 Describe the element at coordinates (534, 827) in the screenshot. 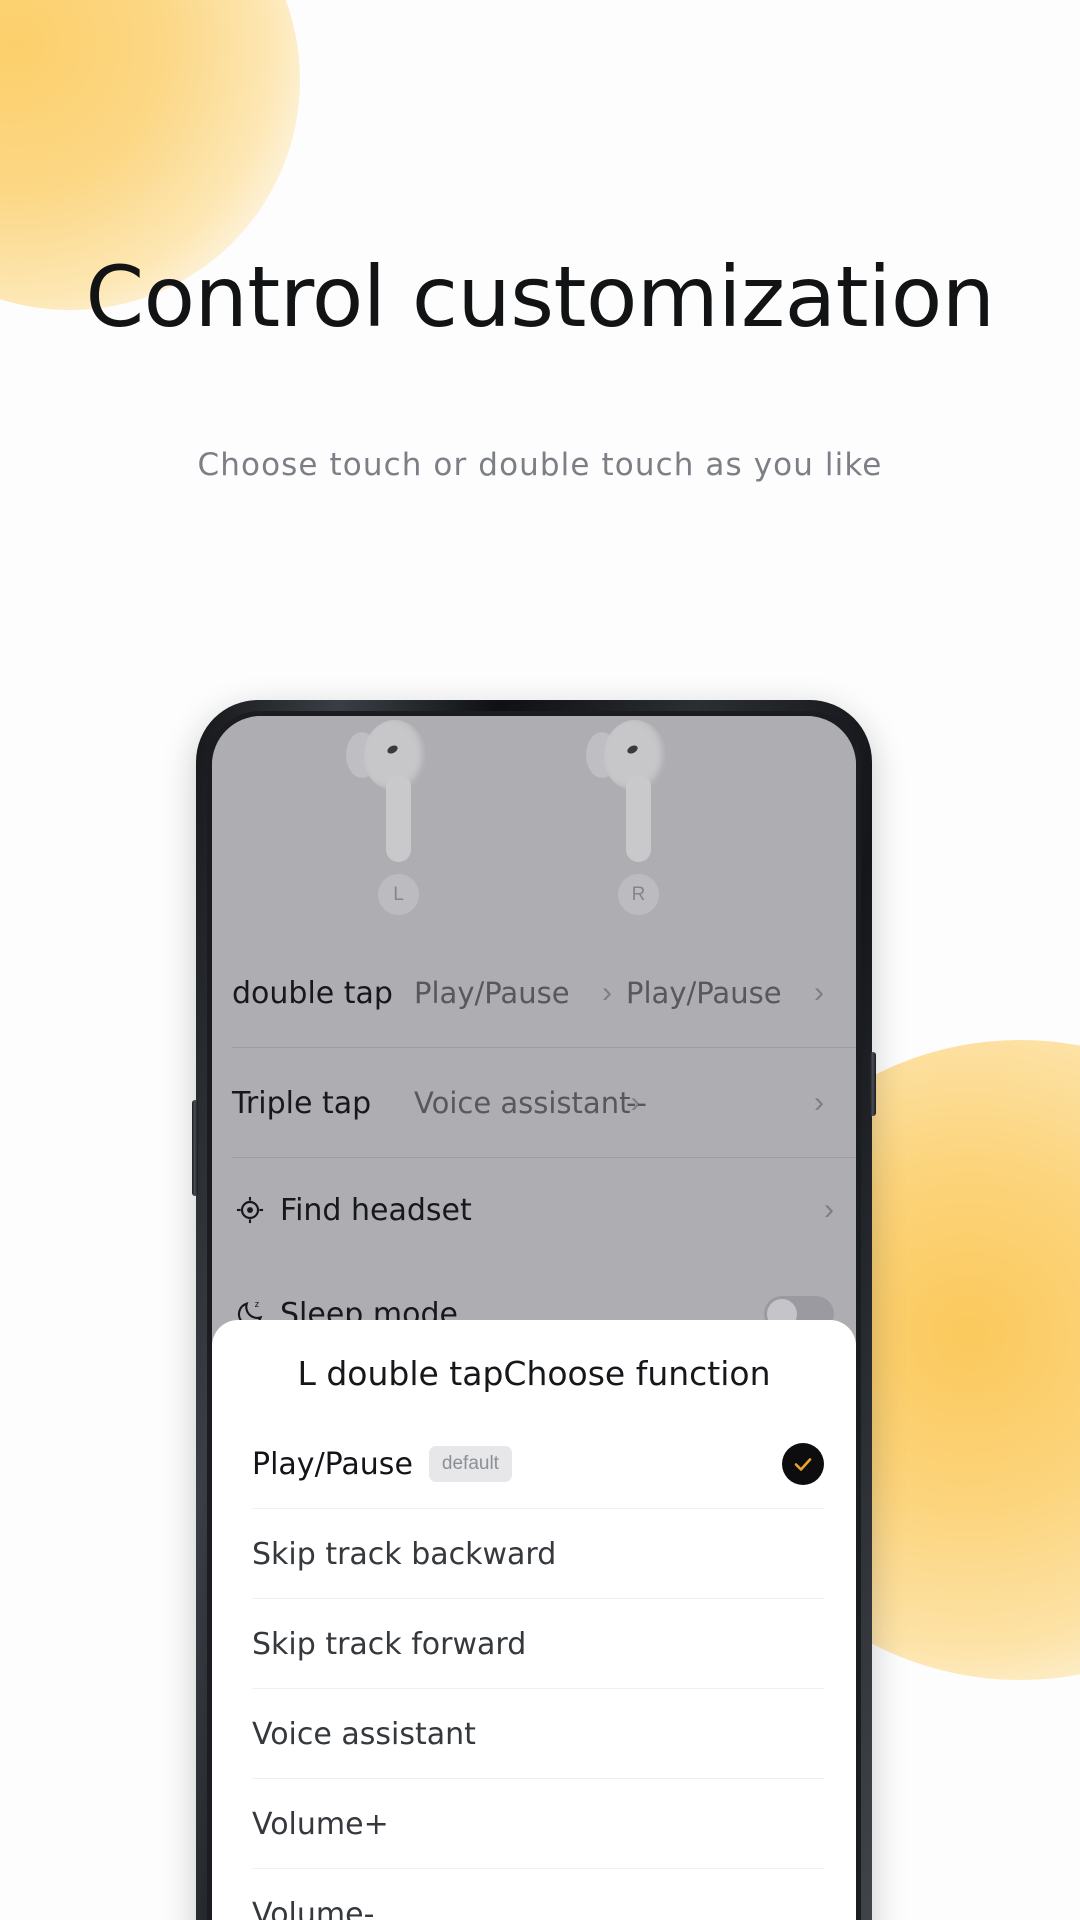

I see `earbuds-illustration: L R` at that location.